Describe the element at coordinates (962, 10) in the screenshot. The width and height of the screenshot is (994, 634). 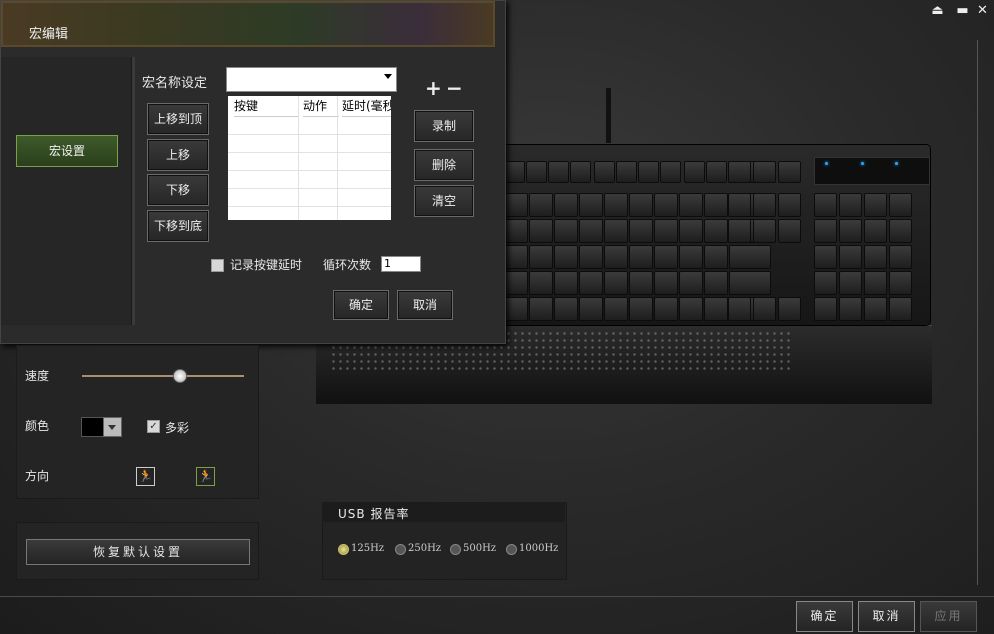
I see `minimize-icon: ▬` at that location.